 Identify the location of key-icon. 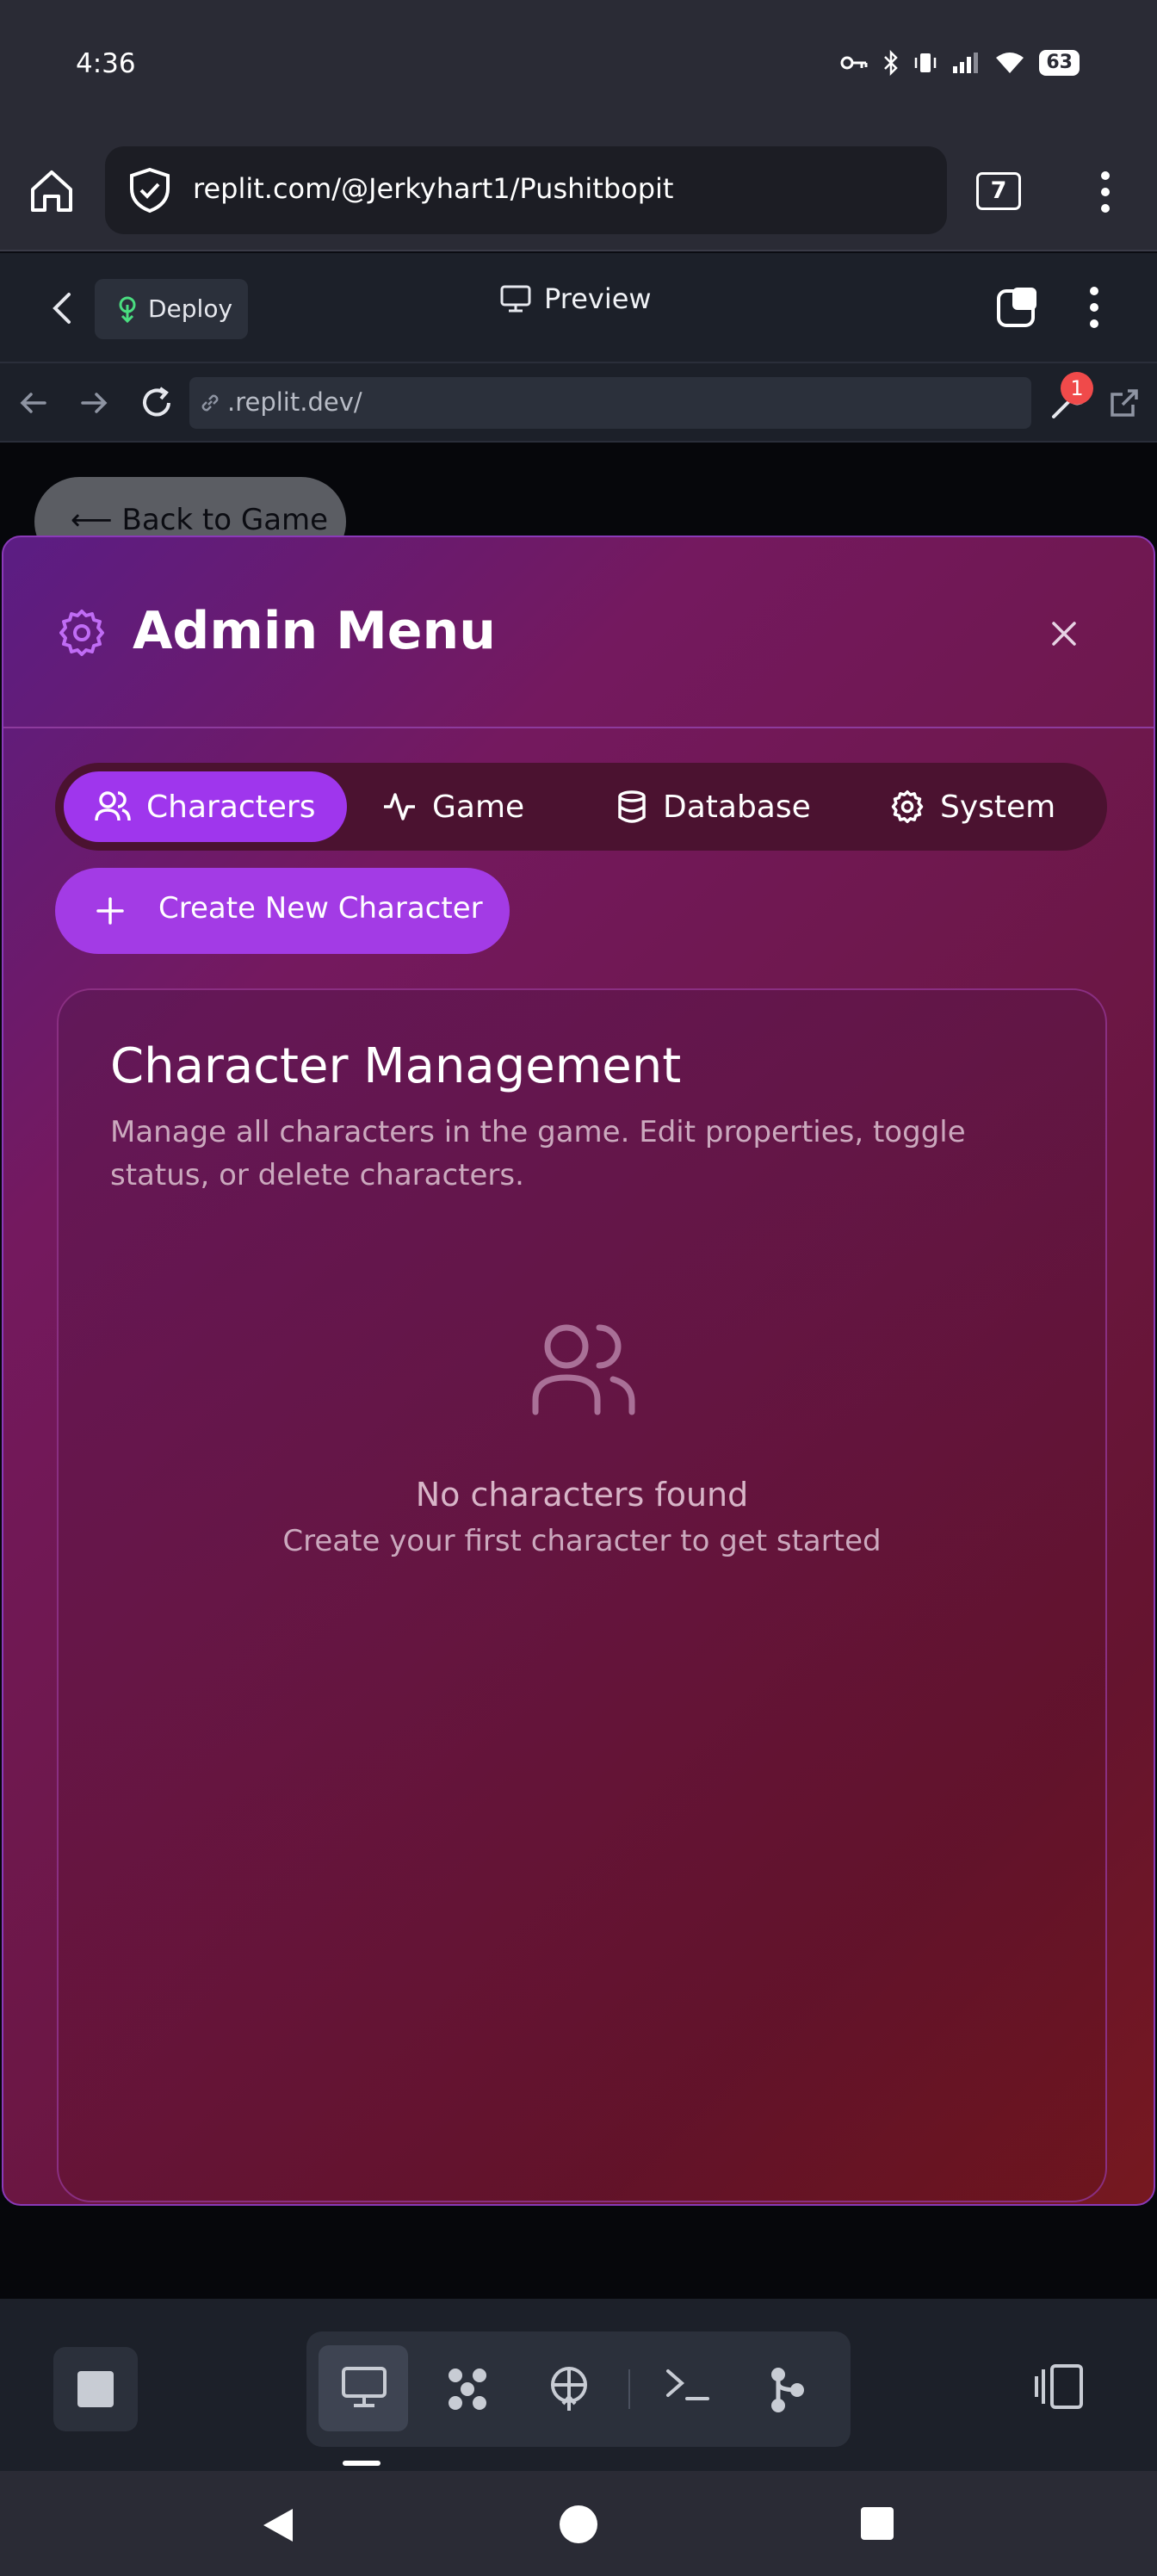
(854, 63).